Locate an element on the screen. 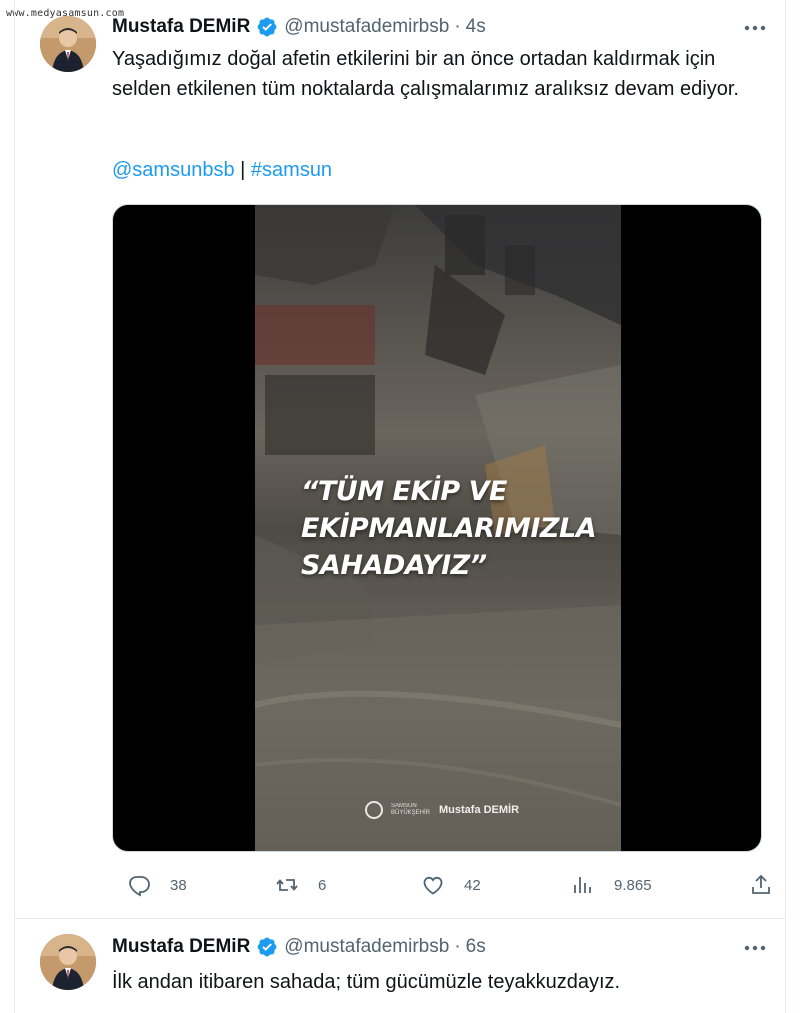 The width and height of the screenshot is (800, 1013). tweet-header: Mustafa DEMiR @mustafademirbsb · 4s is located at coordinates (299, 27).